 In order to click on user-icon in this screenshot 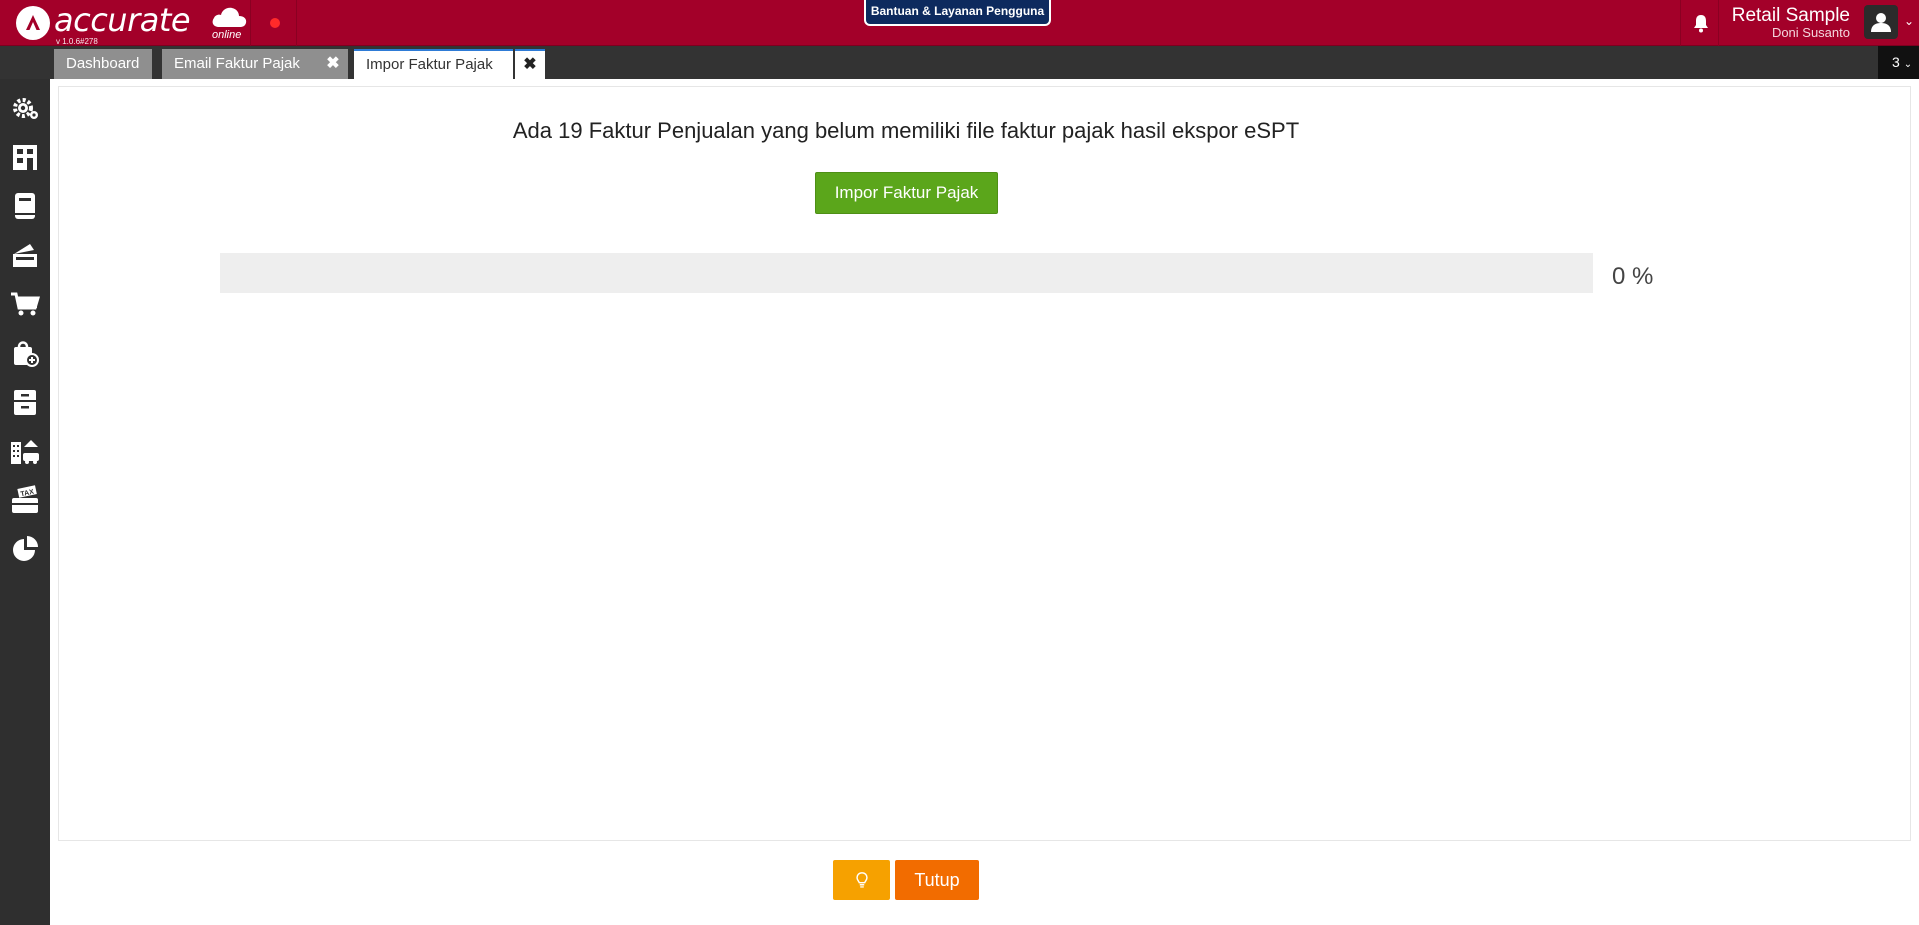, I will do `click(1881, 22)`.